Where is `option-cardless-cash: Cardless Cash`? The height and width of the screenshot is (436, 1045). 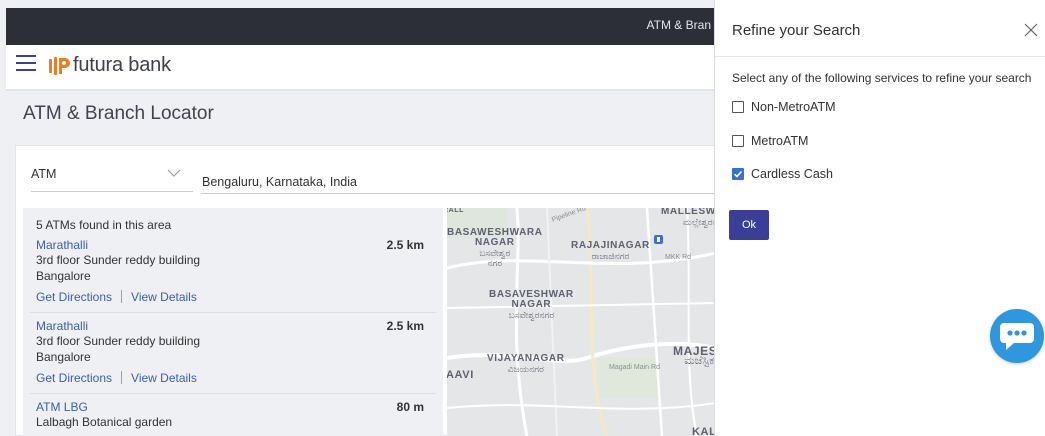 option-cardless-cash: Cardless Cash is located at coordinates (782, 174).